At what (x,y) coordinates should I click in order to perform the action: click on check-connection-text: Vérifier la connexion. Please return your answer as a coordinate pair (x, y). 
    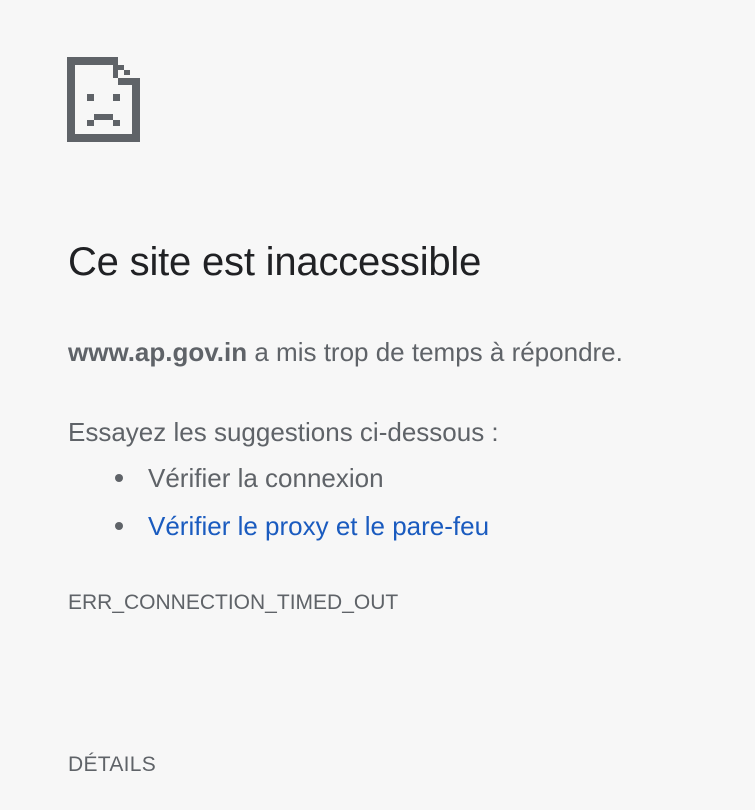
    Looking at the image, I should click on (266, 478).